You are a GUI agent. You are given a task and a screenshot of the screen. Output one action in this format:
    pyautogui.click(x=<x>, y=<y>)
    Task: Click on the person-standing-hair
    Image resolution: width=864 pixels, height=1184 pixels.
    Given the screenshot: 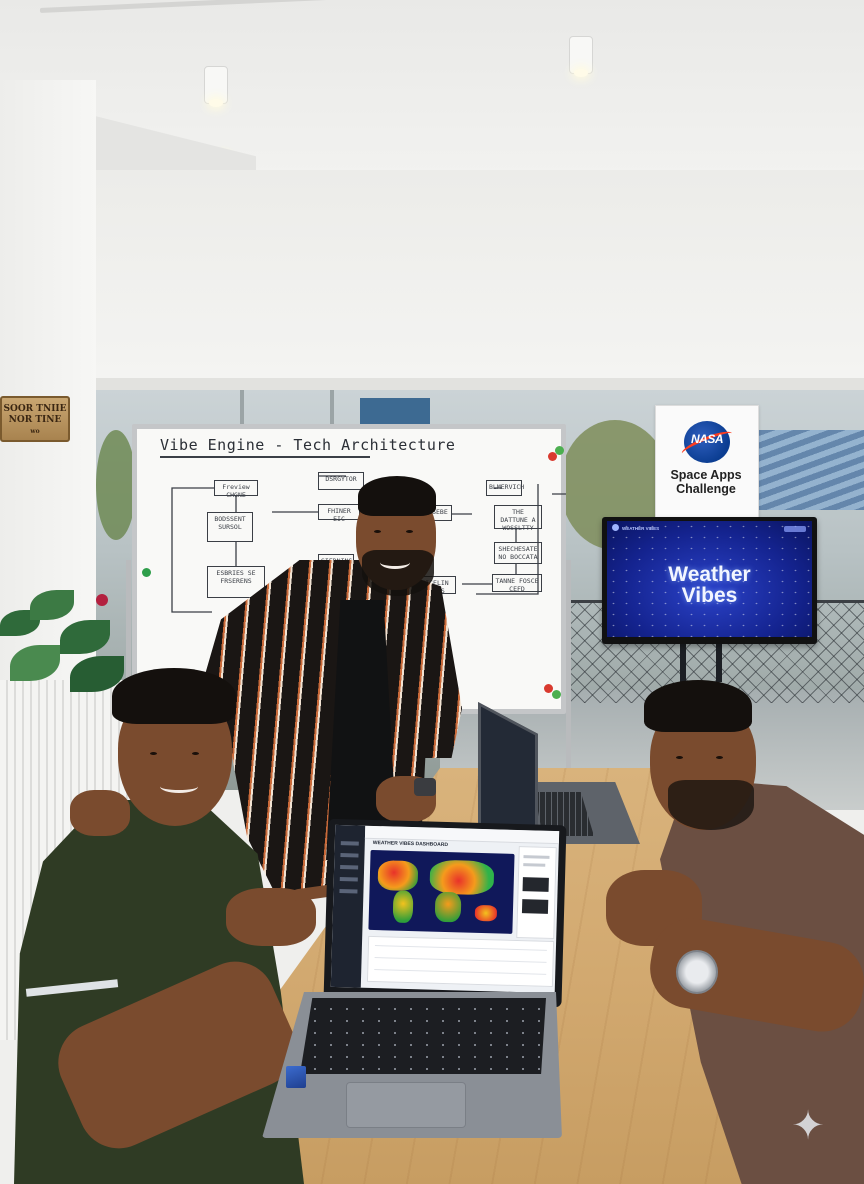 What is the action you would take?
    pyautogui.click(x=397, y=496)
    